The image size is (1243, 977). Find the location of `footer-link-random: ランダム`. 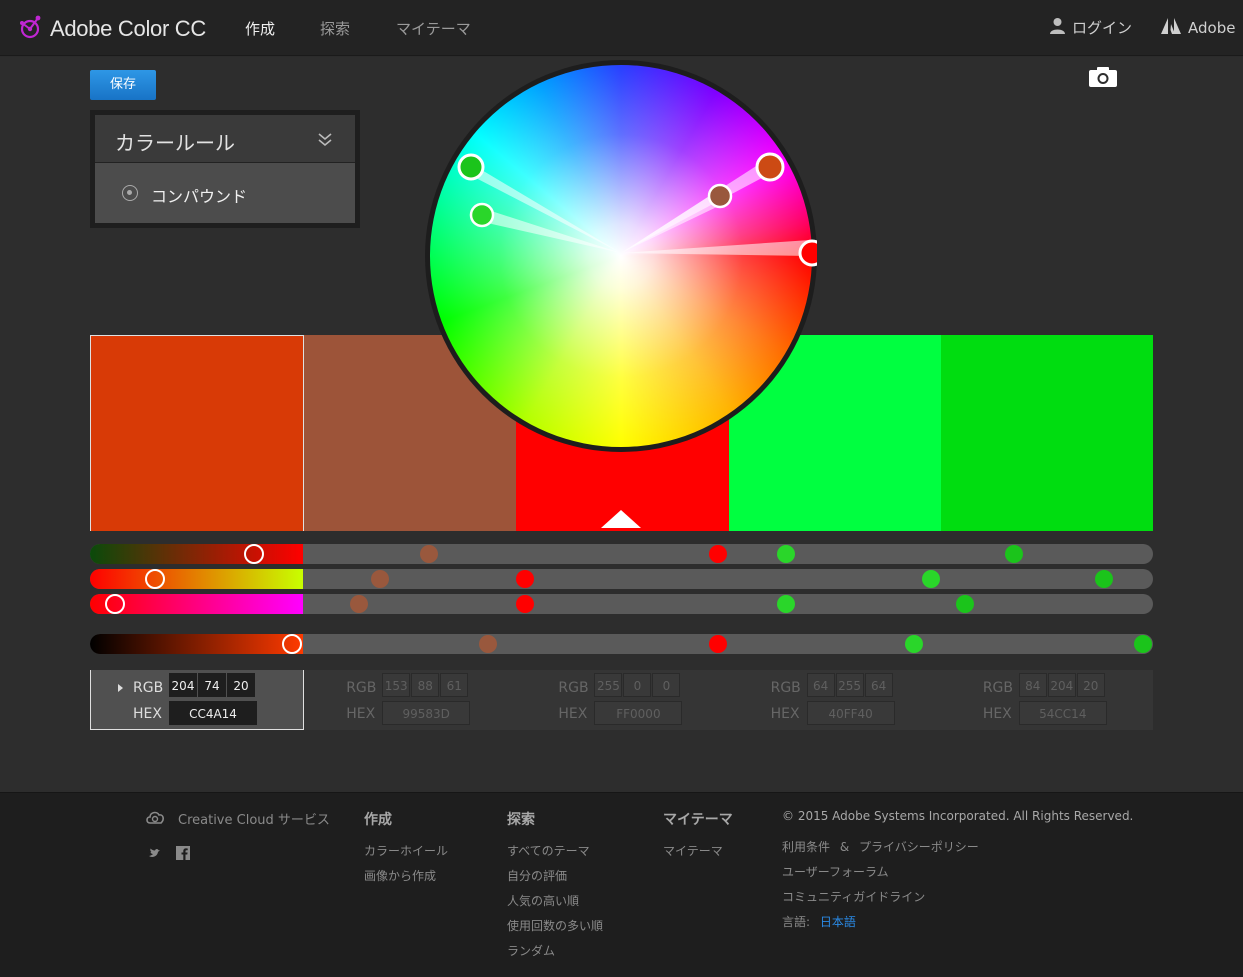

footer-link-random: ランダム is located at coordinates (555, 951).